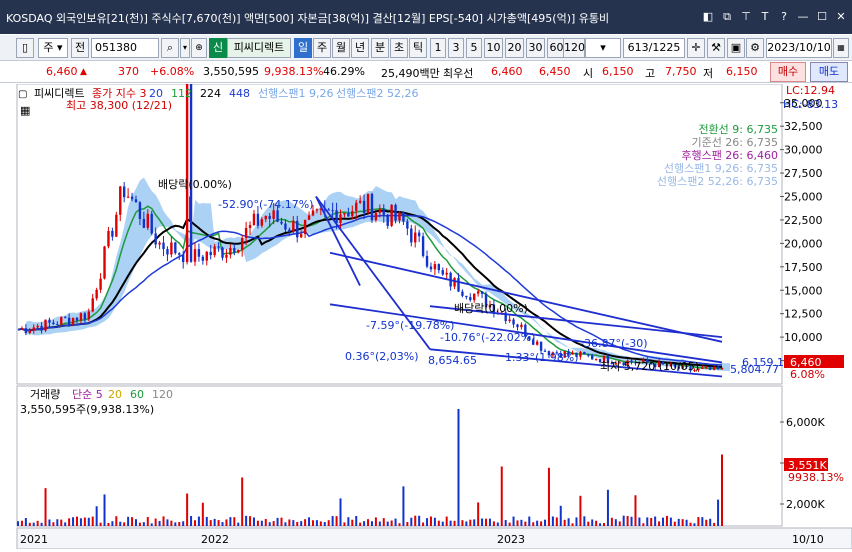  Describe the element at coordinates (399, 48) in the screenshot. I see `tab-second: 초` at that location.